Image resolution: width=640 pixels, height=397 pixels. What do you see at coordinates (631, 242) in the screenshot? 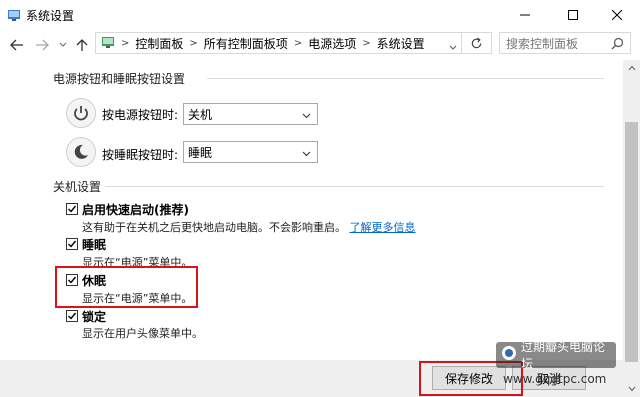
I see `scrollbar-thumb` at bounding box center [631, 242].